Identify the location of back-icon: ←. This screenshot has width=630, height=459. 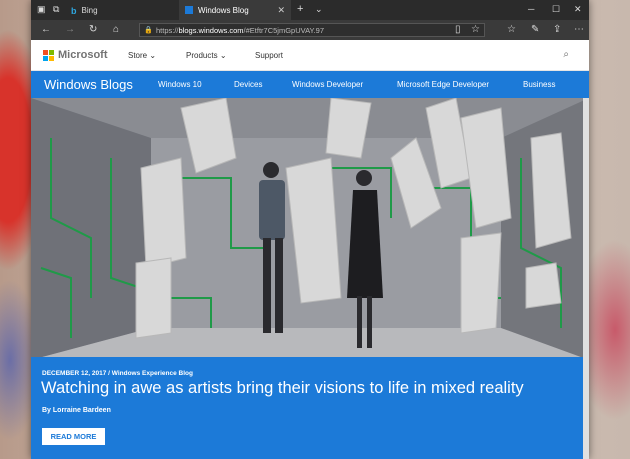
(46, 29).